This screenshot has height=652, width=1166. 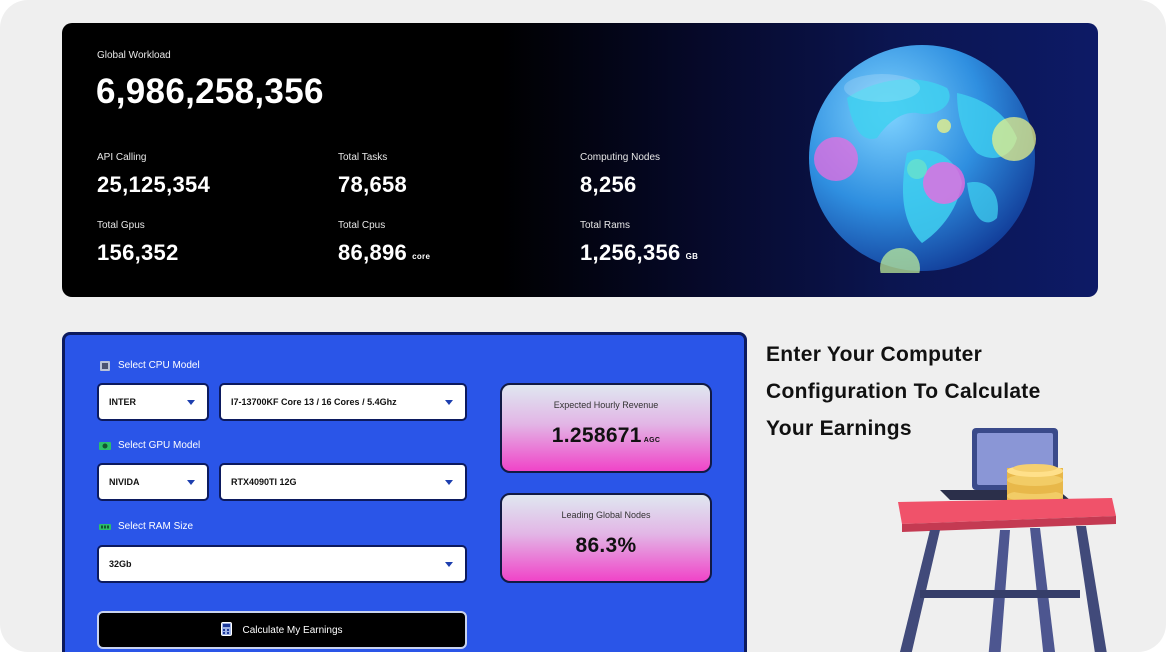 I want to click on api-calling-label: API Calling, so click(x=122, y=157).